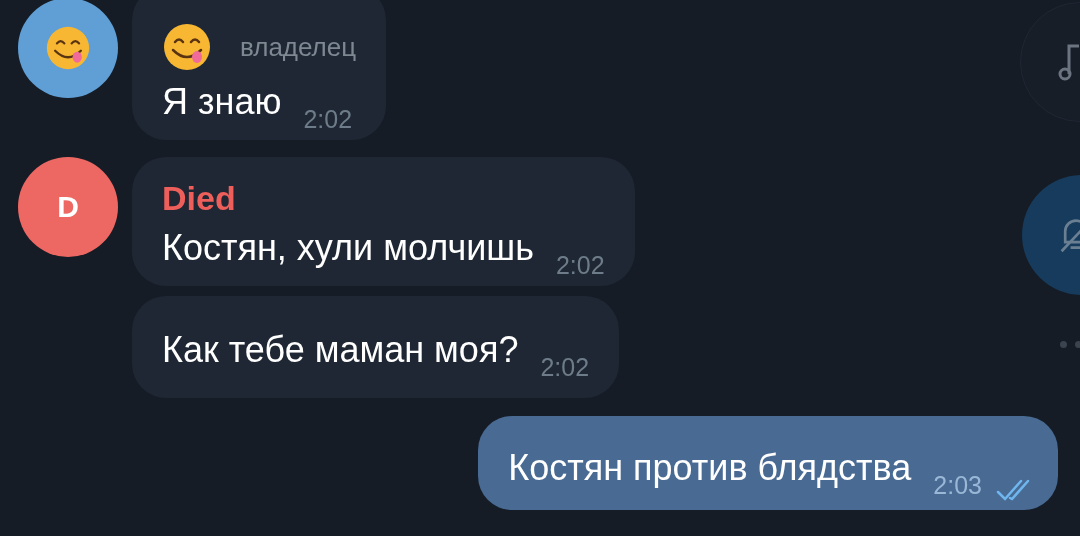 This screenshot has height=536, width=1080. What do you see at coordinates (222, 102) in the screenshot?
I see `message-text: Я знаю` at bounding box center [222, 102].